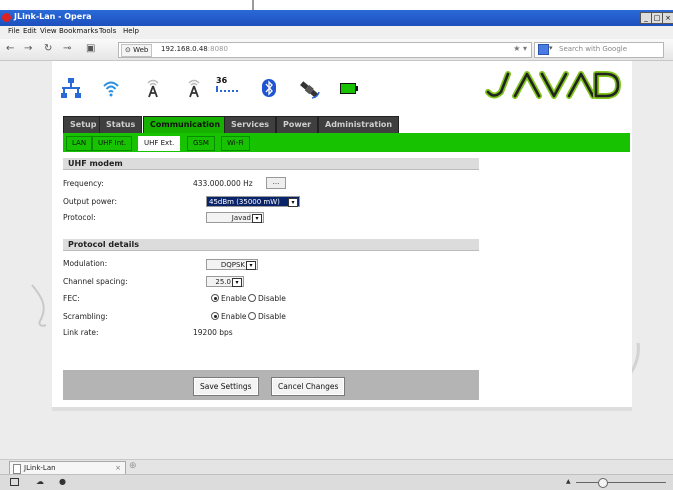  Describe the element at coordinates (269, 88) in the screenshot. I see `bluetooth-icon` at that location.